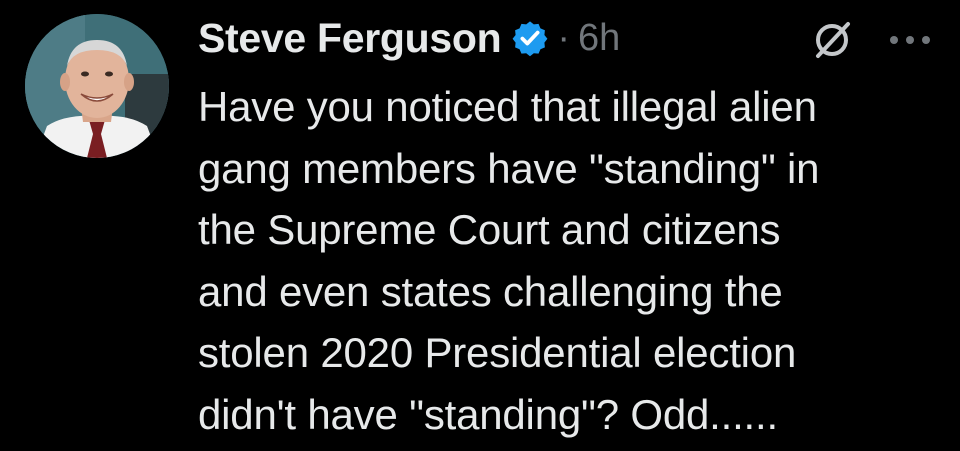  What do you see at coordinates (910, 40) in the screenshot?
I see `more-options-icon` at bounding box center [910, 40].